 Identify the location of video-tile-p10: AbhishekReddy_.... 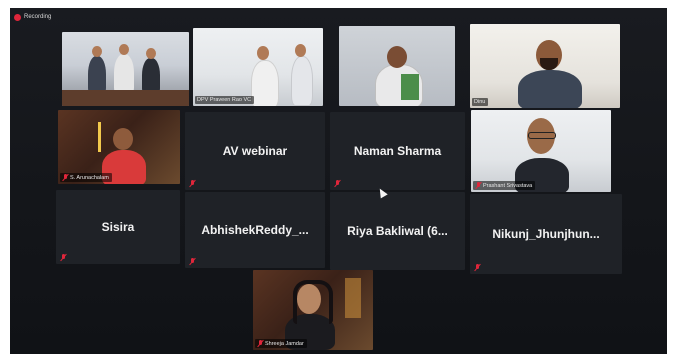
(255, 230).